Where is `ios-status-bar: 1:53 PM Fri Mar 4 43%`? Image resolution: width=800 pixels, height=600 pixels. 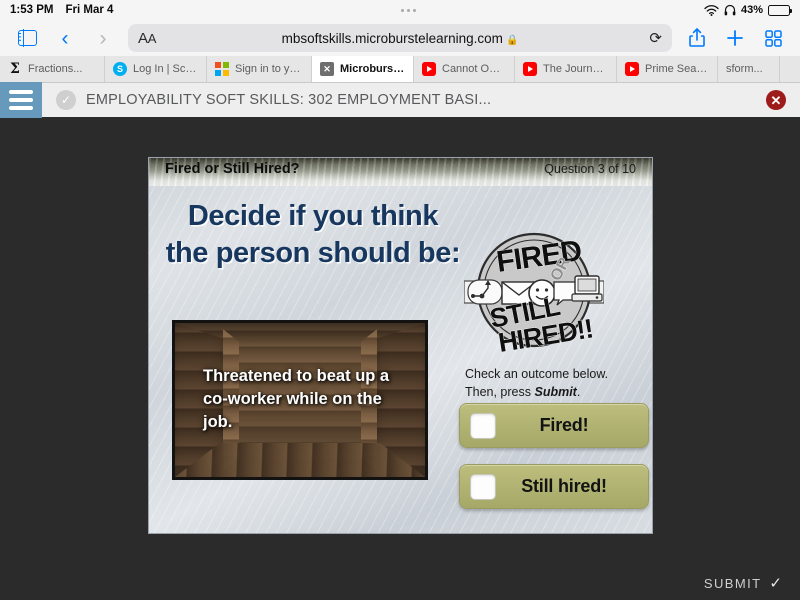
ios-status-bar: 1:53 PM Fri Mar 4 43% is located at coordinates (400, 10).